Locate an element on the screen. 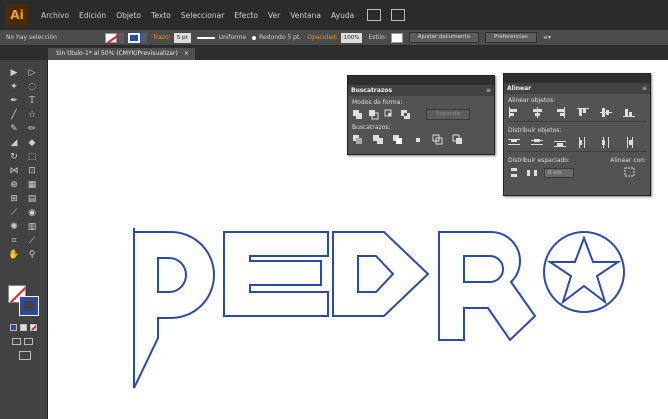 Image resolution: width=668 pixels, height=419 pixels. blend-tool-icon: ◉ is located at coordinates (32, 213).